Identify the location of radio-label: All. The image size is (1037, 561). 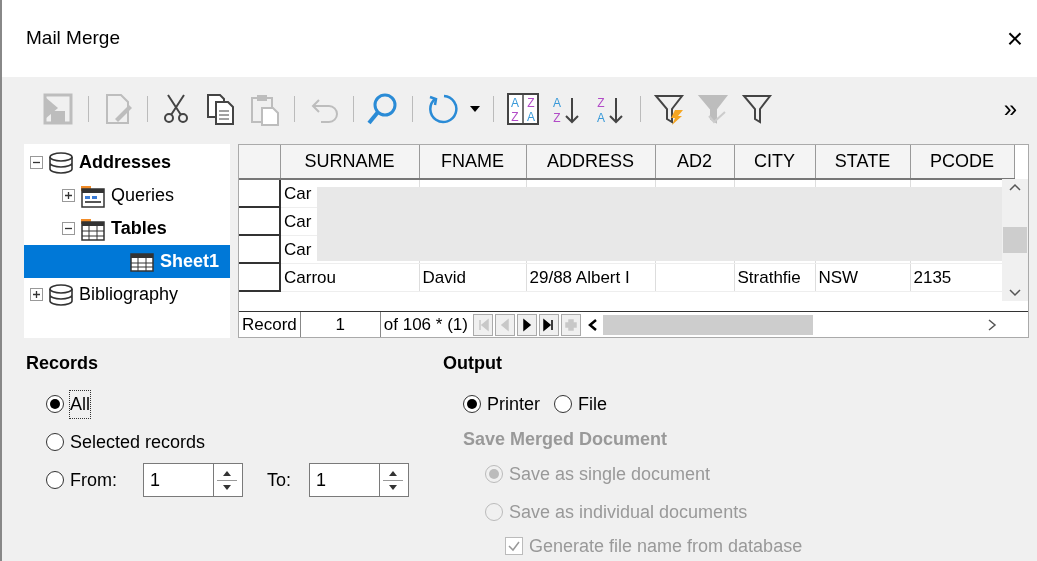
(80, 404).